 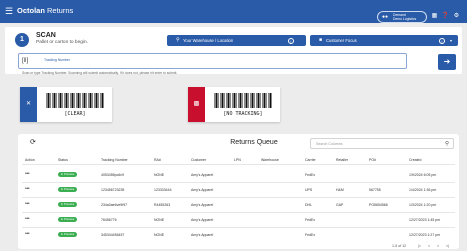 I want to click on close-icon: ✕, so click(x=28, y=104).